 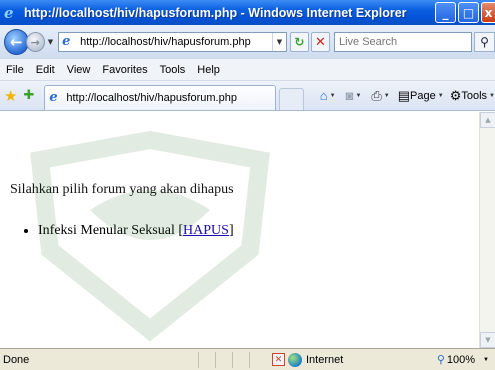 I want to click on status-bar: Done ✕ Internet ⚲ 100% ▼, so click(x=247, y=359).